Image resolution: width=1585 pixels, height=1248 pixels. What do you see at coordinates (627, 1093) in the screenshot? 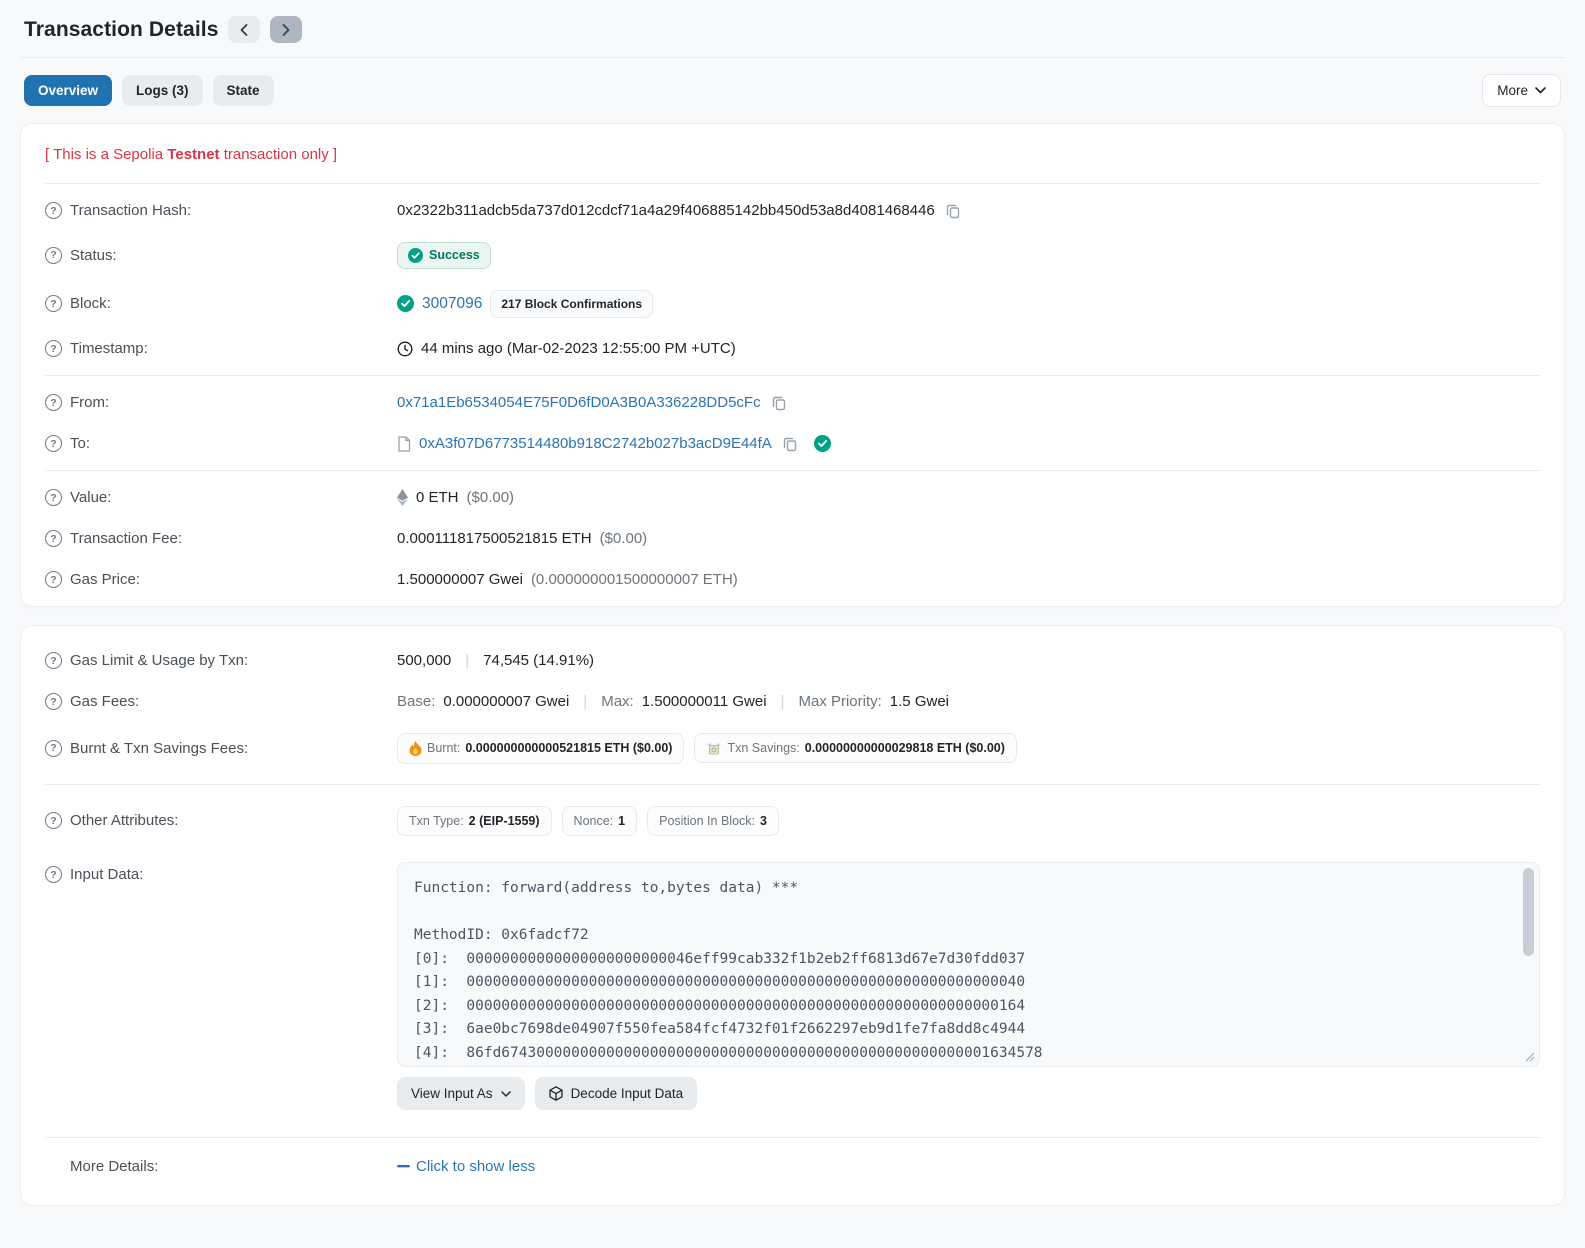
I see `decode-input-data-label: Decode Input Data` at bounding box center [627, 1093].